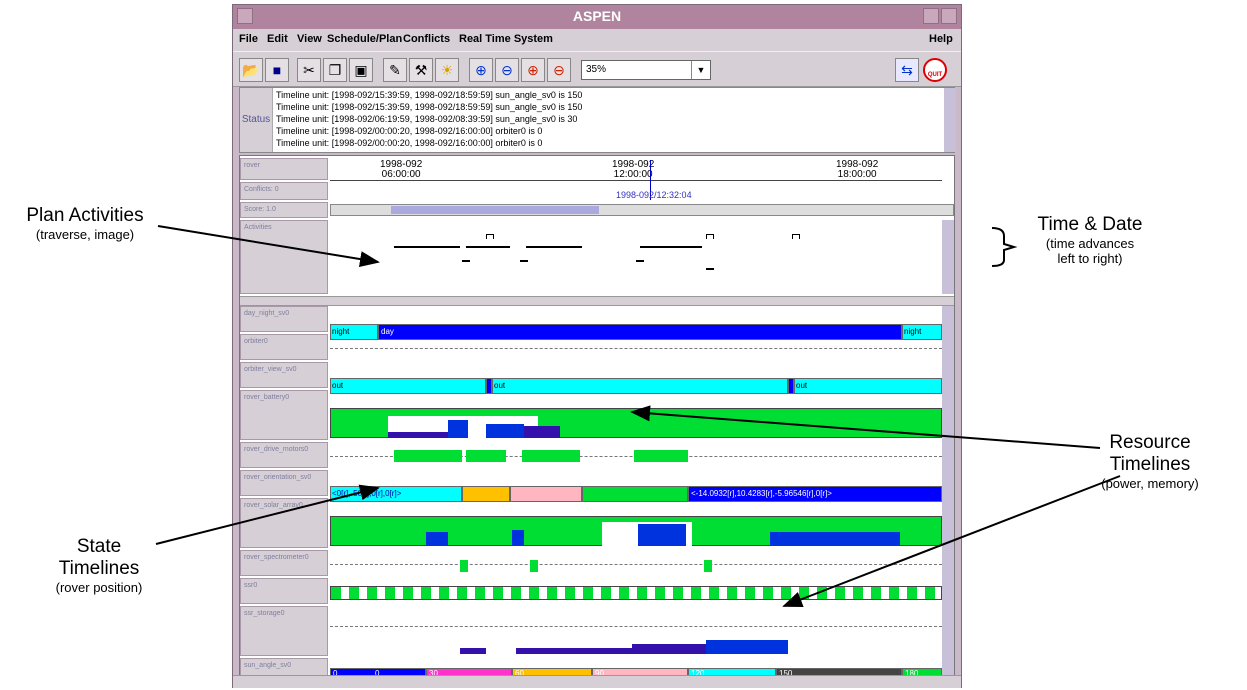 Image resolution: width=1247 pixels, height=690 pixels. I want to click on brace-time-date, so click(1004, 247).